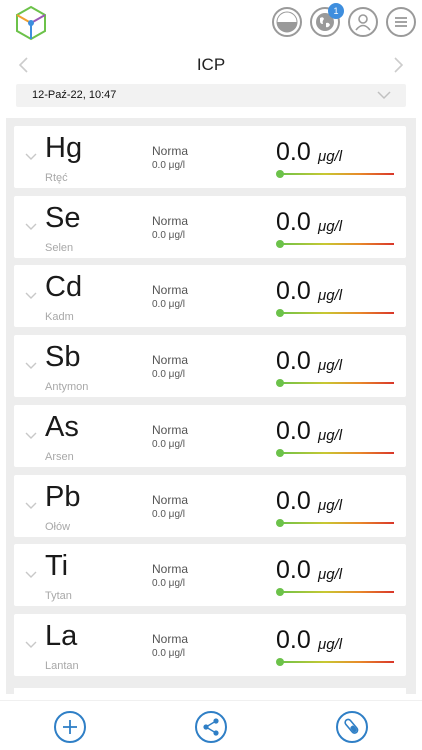 The width and height of the screenshot is (422, 750). Describe the element at coordinates (62, 426) in the screenshot. I see `element-symbol: As` at that location.